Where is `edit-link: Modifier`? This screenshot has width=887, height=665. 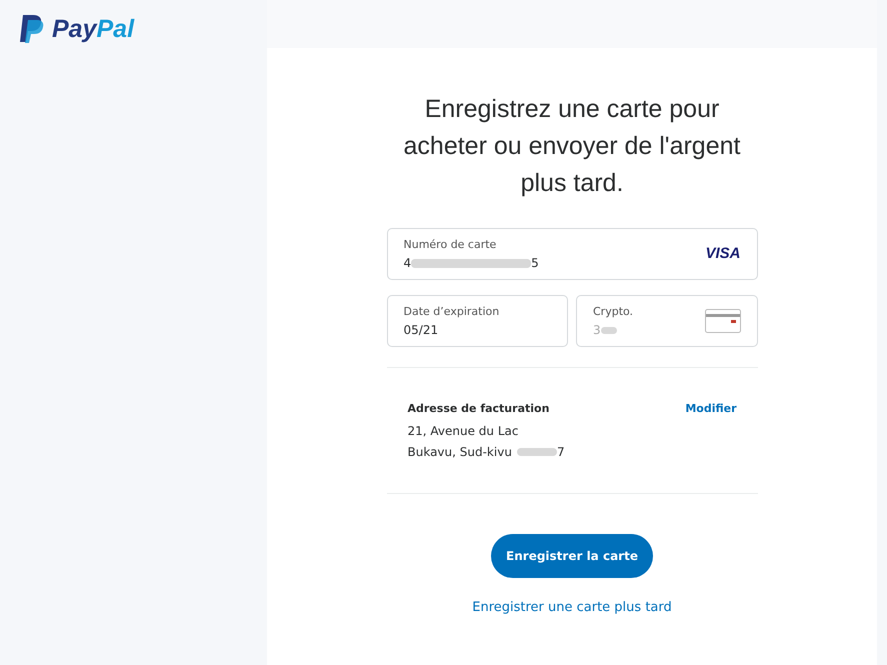 edit-link: Modifier is located at coordinates (710, 409).